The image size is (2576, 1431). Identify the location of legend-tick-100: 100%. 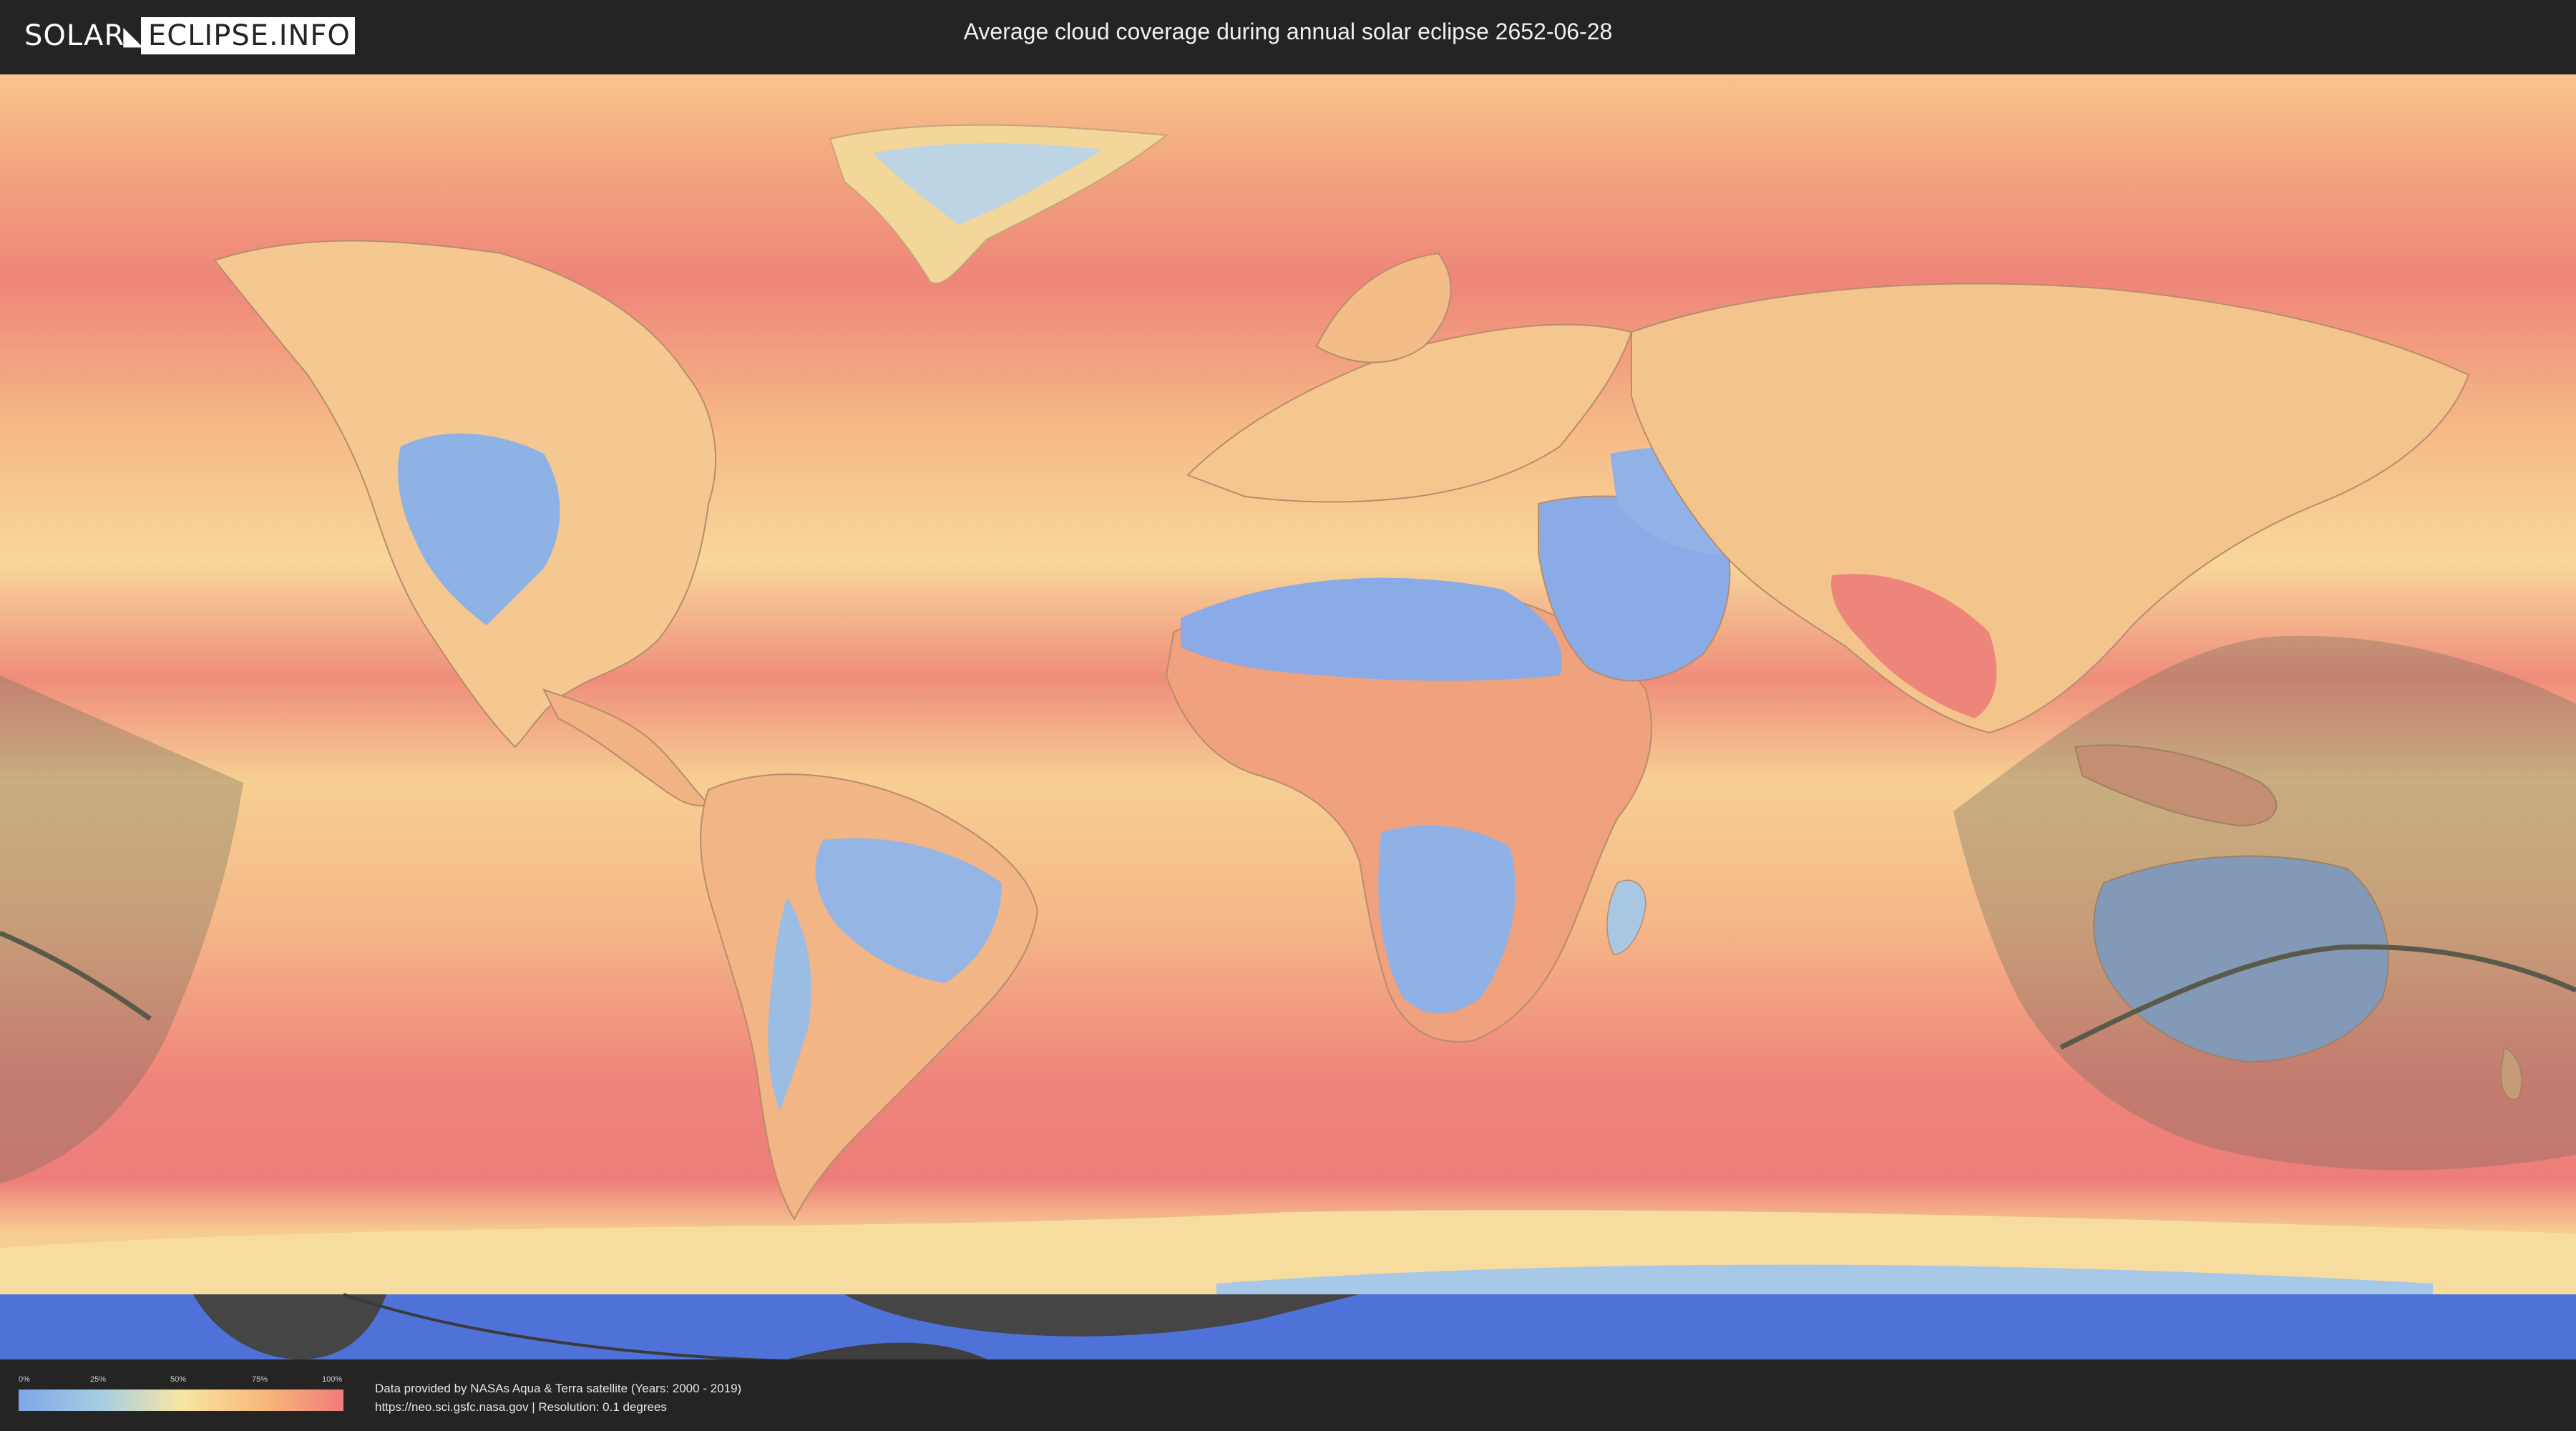
(332, 1379).